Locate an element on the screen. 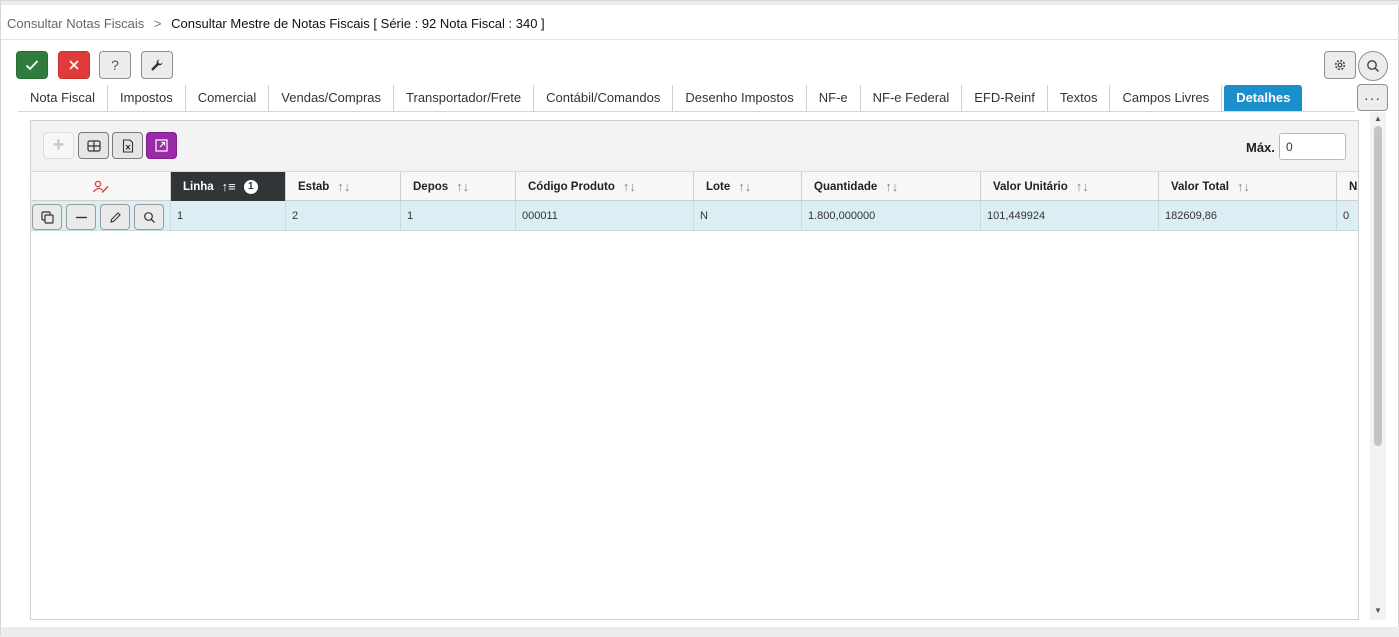 The height and width of the screenshot is (637, 1399). expand-icon is located at coordinates (161, 145).